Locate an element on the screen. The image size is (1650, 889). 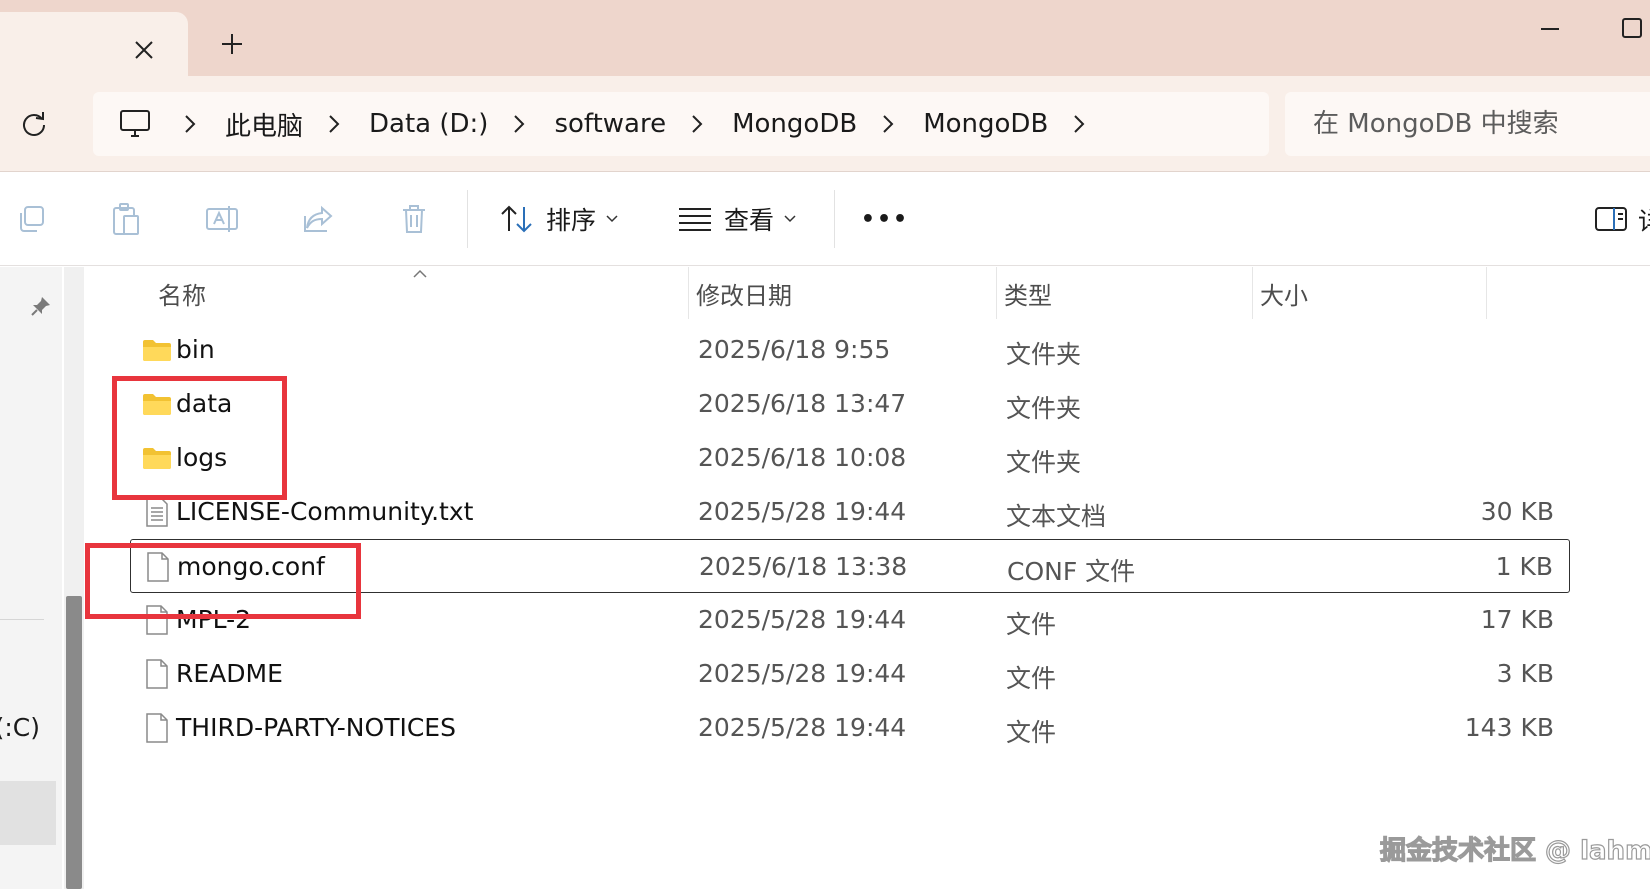
file-size: 143 KB is located at coordinates (1509, 727).